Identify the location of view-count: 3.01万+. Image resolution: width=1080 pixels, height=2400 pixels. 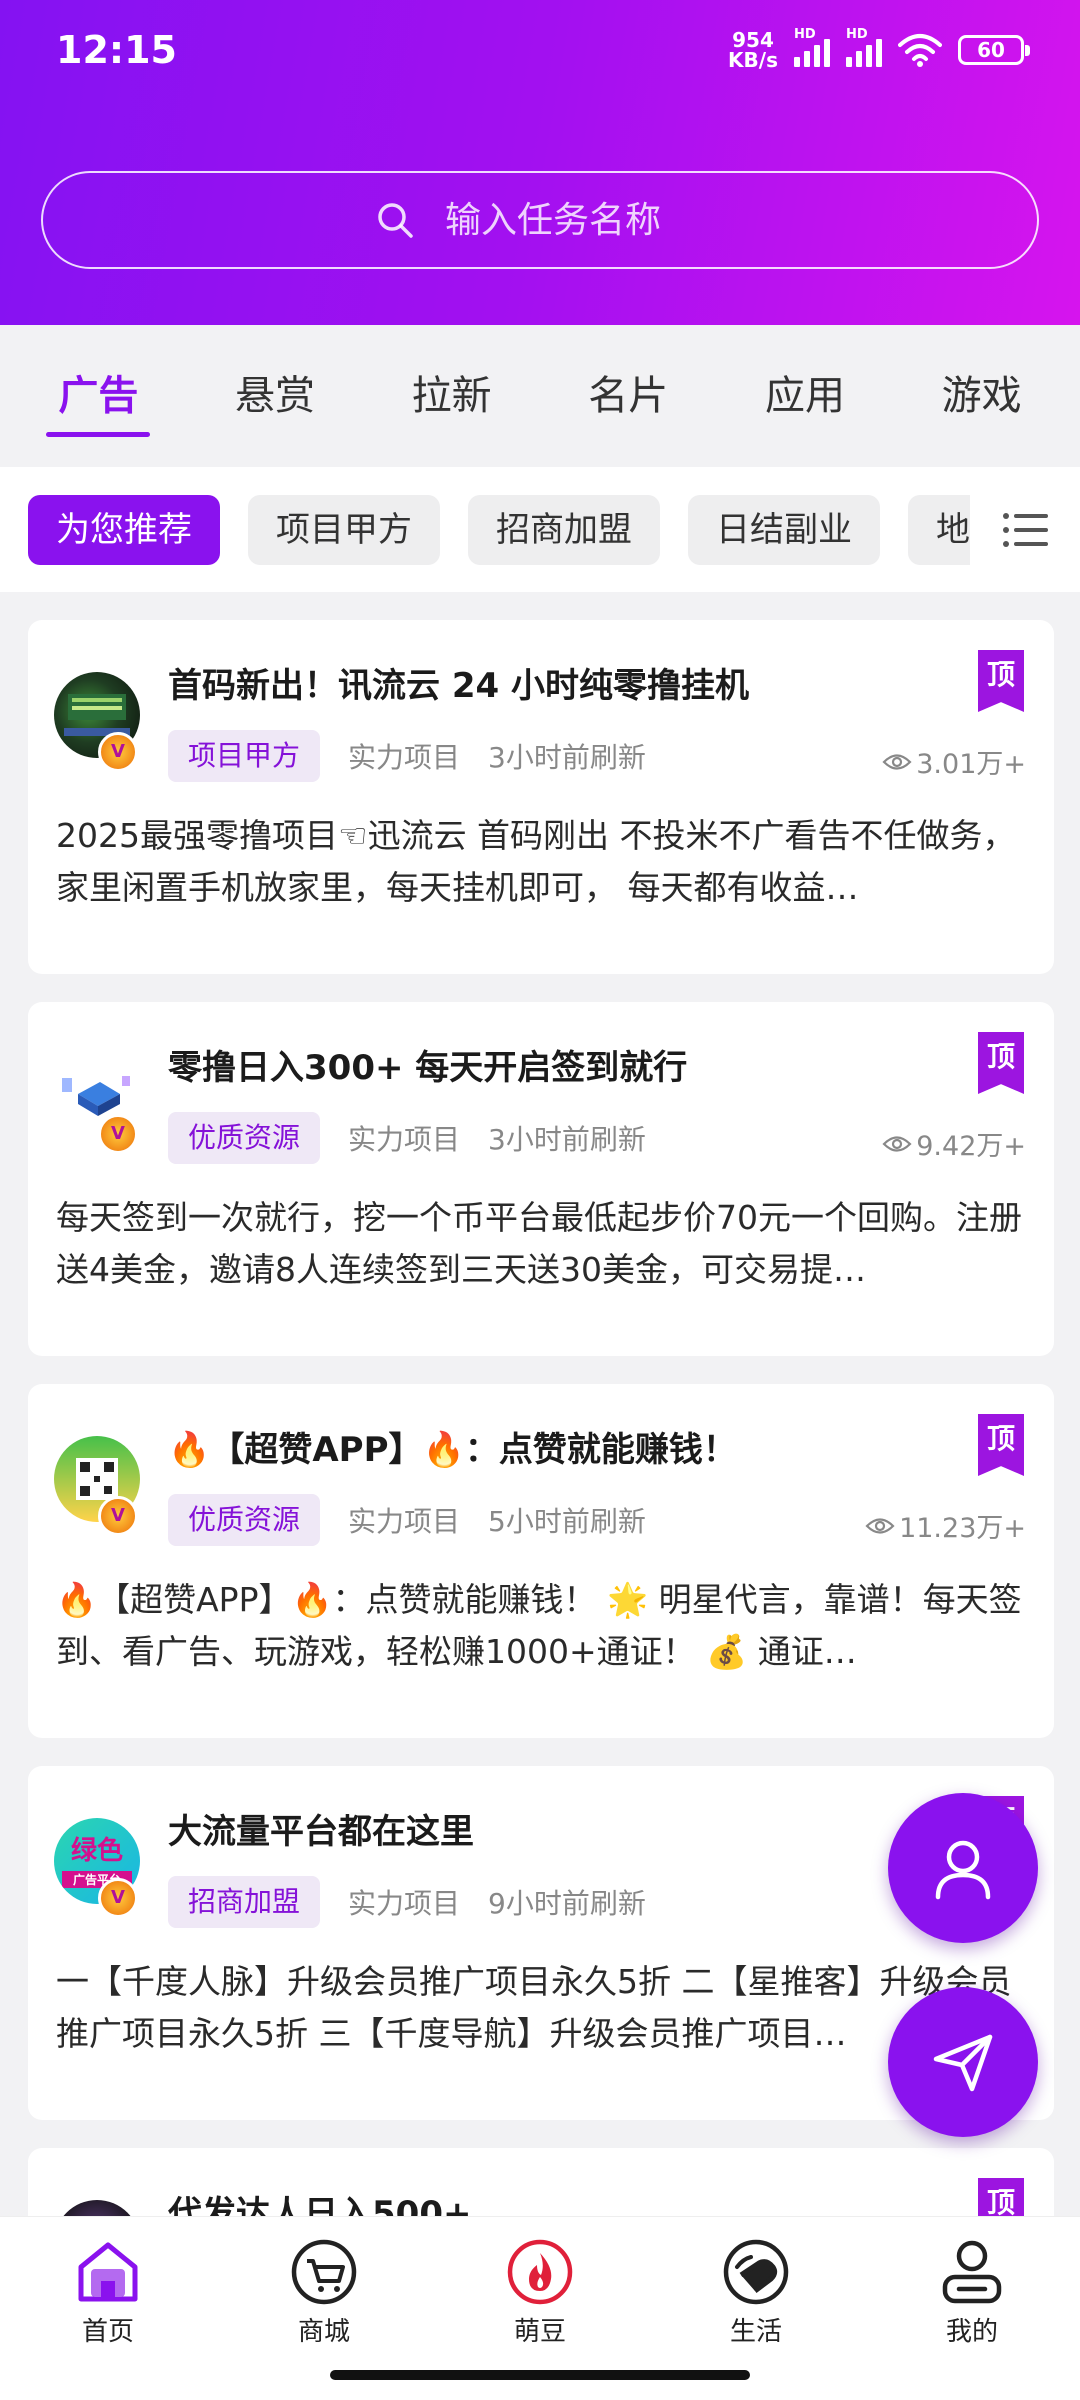
(954, 761).